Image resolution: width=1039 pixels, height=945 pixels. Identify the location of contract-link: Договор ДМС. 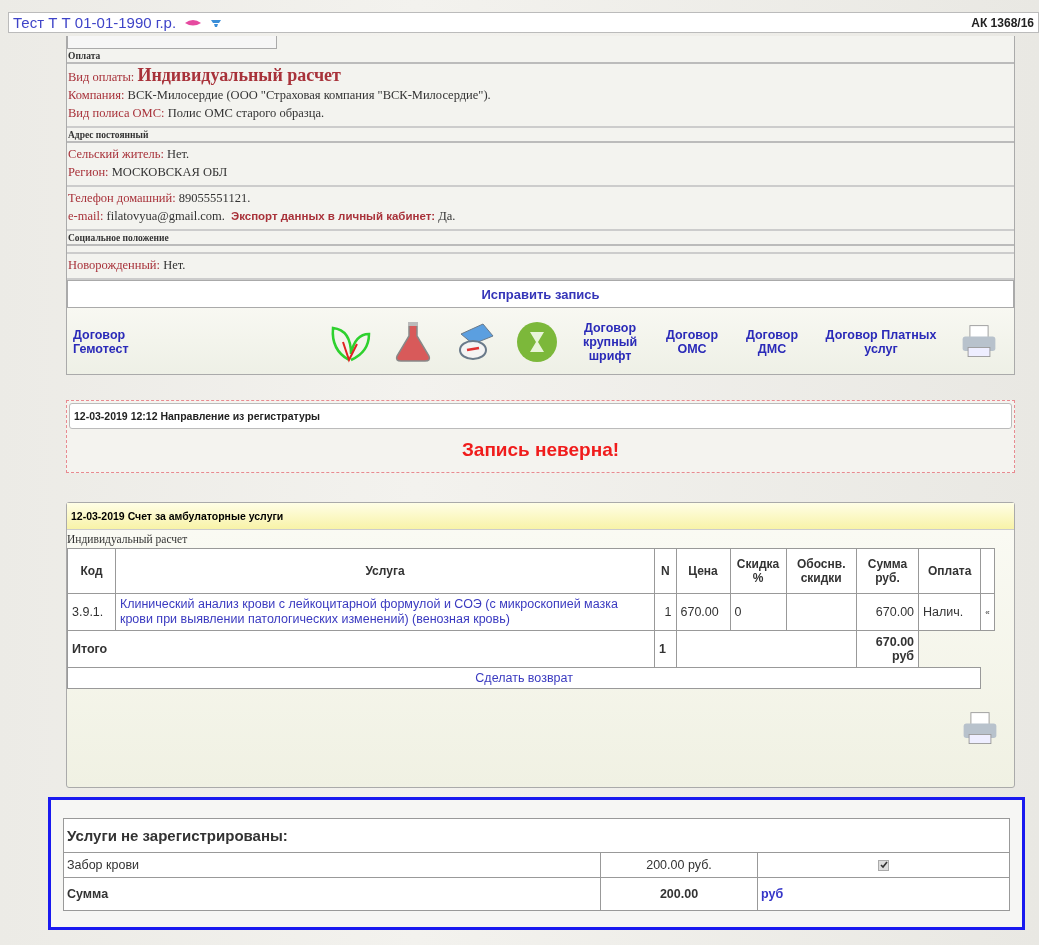
(772, 342).